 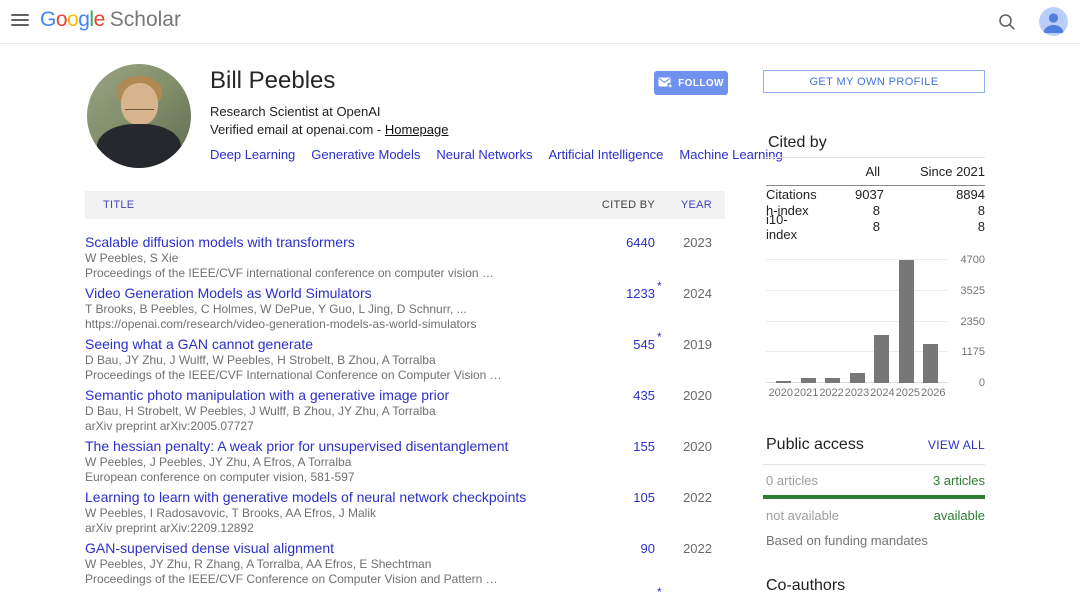 I want to click on google-scholar-logo: Google Scholar, so click(x=110, y=20).